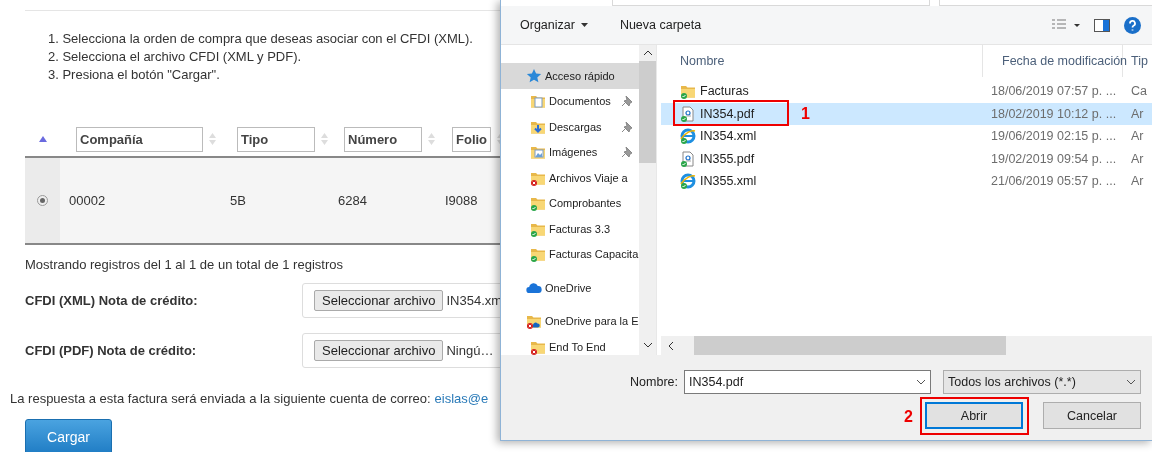 The image size is (1152, 452). I want to click on file-name: IN355.xml, so click(728, 181).